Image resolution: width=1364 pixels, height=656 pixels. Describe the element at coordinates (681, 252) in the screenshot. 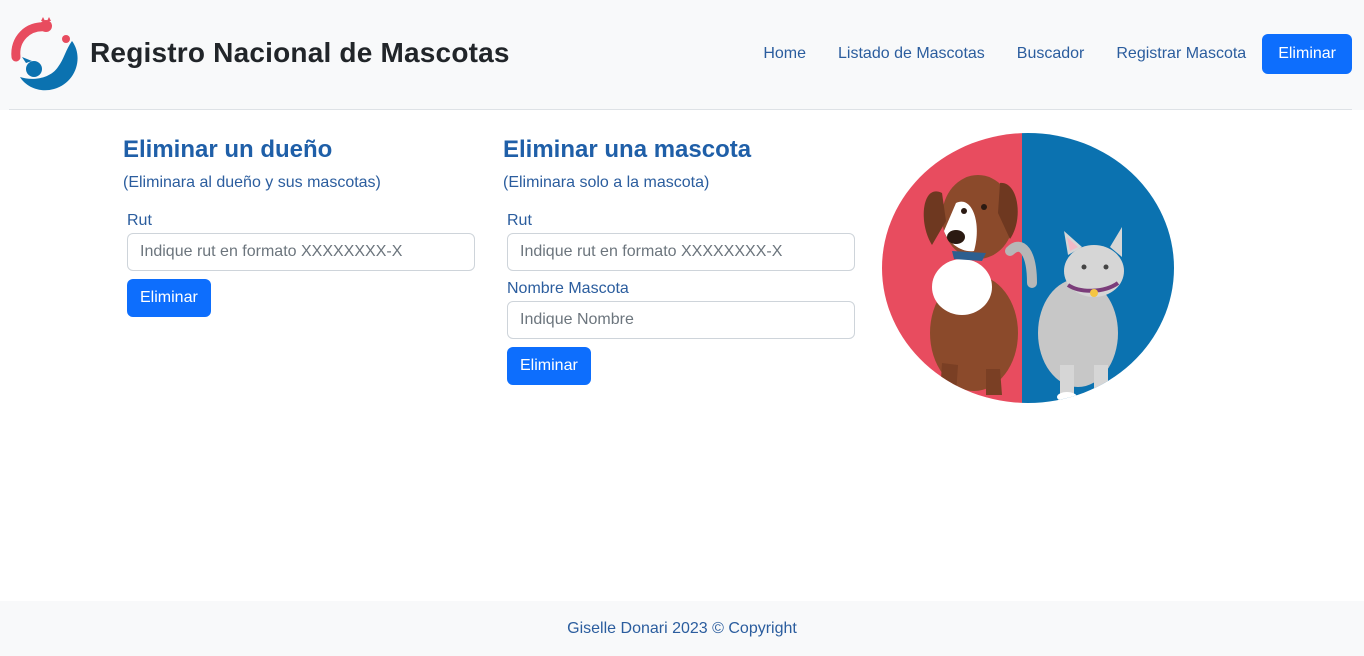

I see `pet-rut-input` at that location.